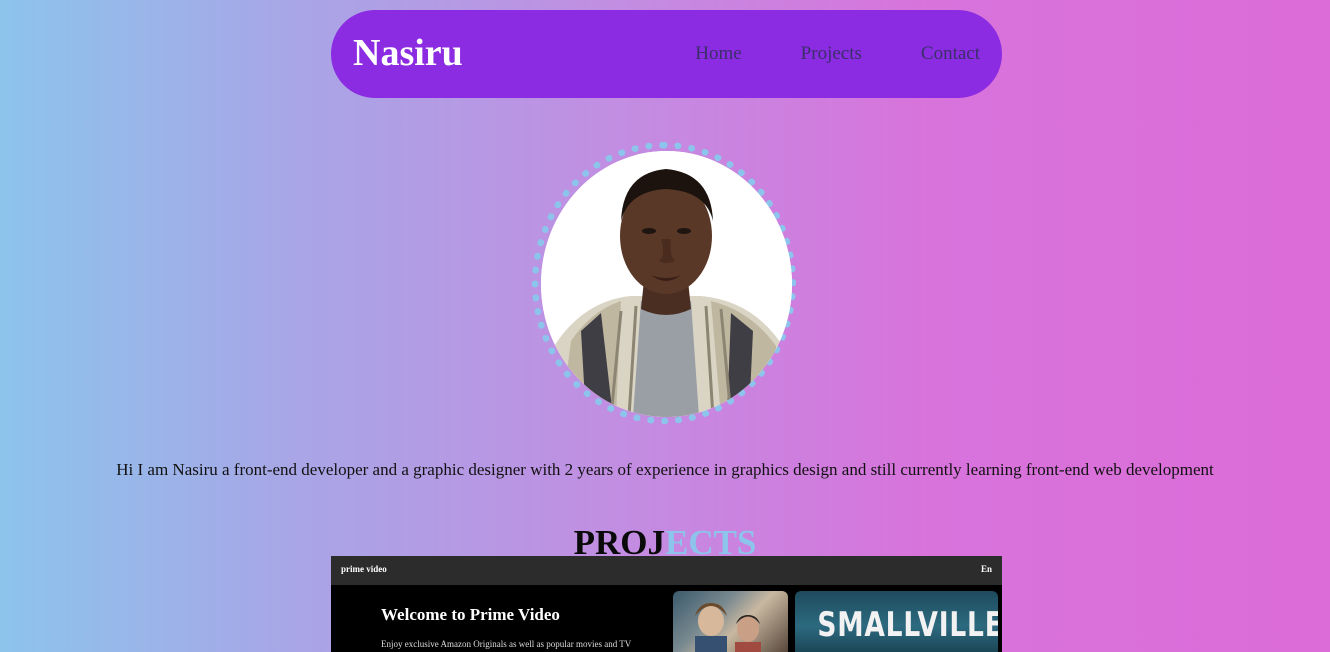 Image resolution: width=1330 pixels, height=652 pixels. Describe the element at coordinates (718, 54) in the screenshot. I see `nav-link-home: Home` at that location.